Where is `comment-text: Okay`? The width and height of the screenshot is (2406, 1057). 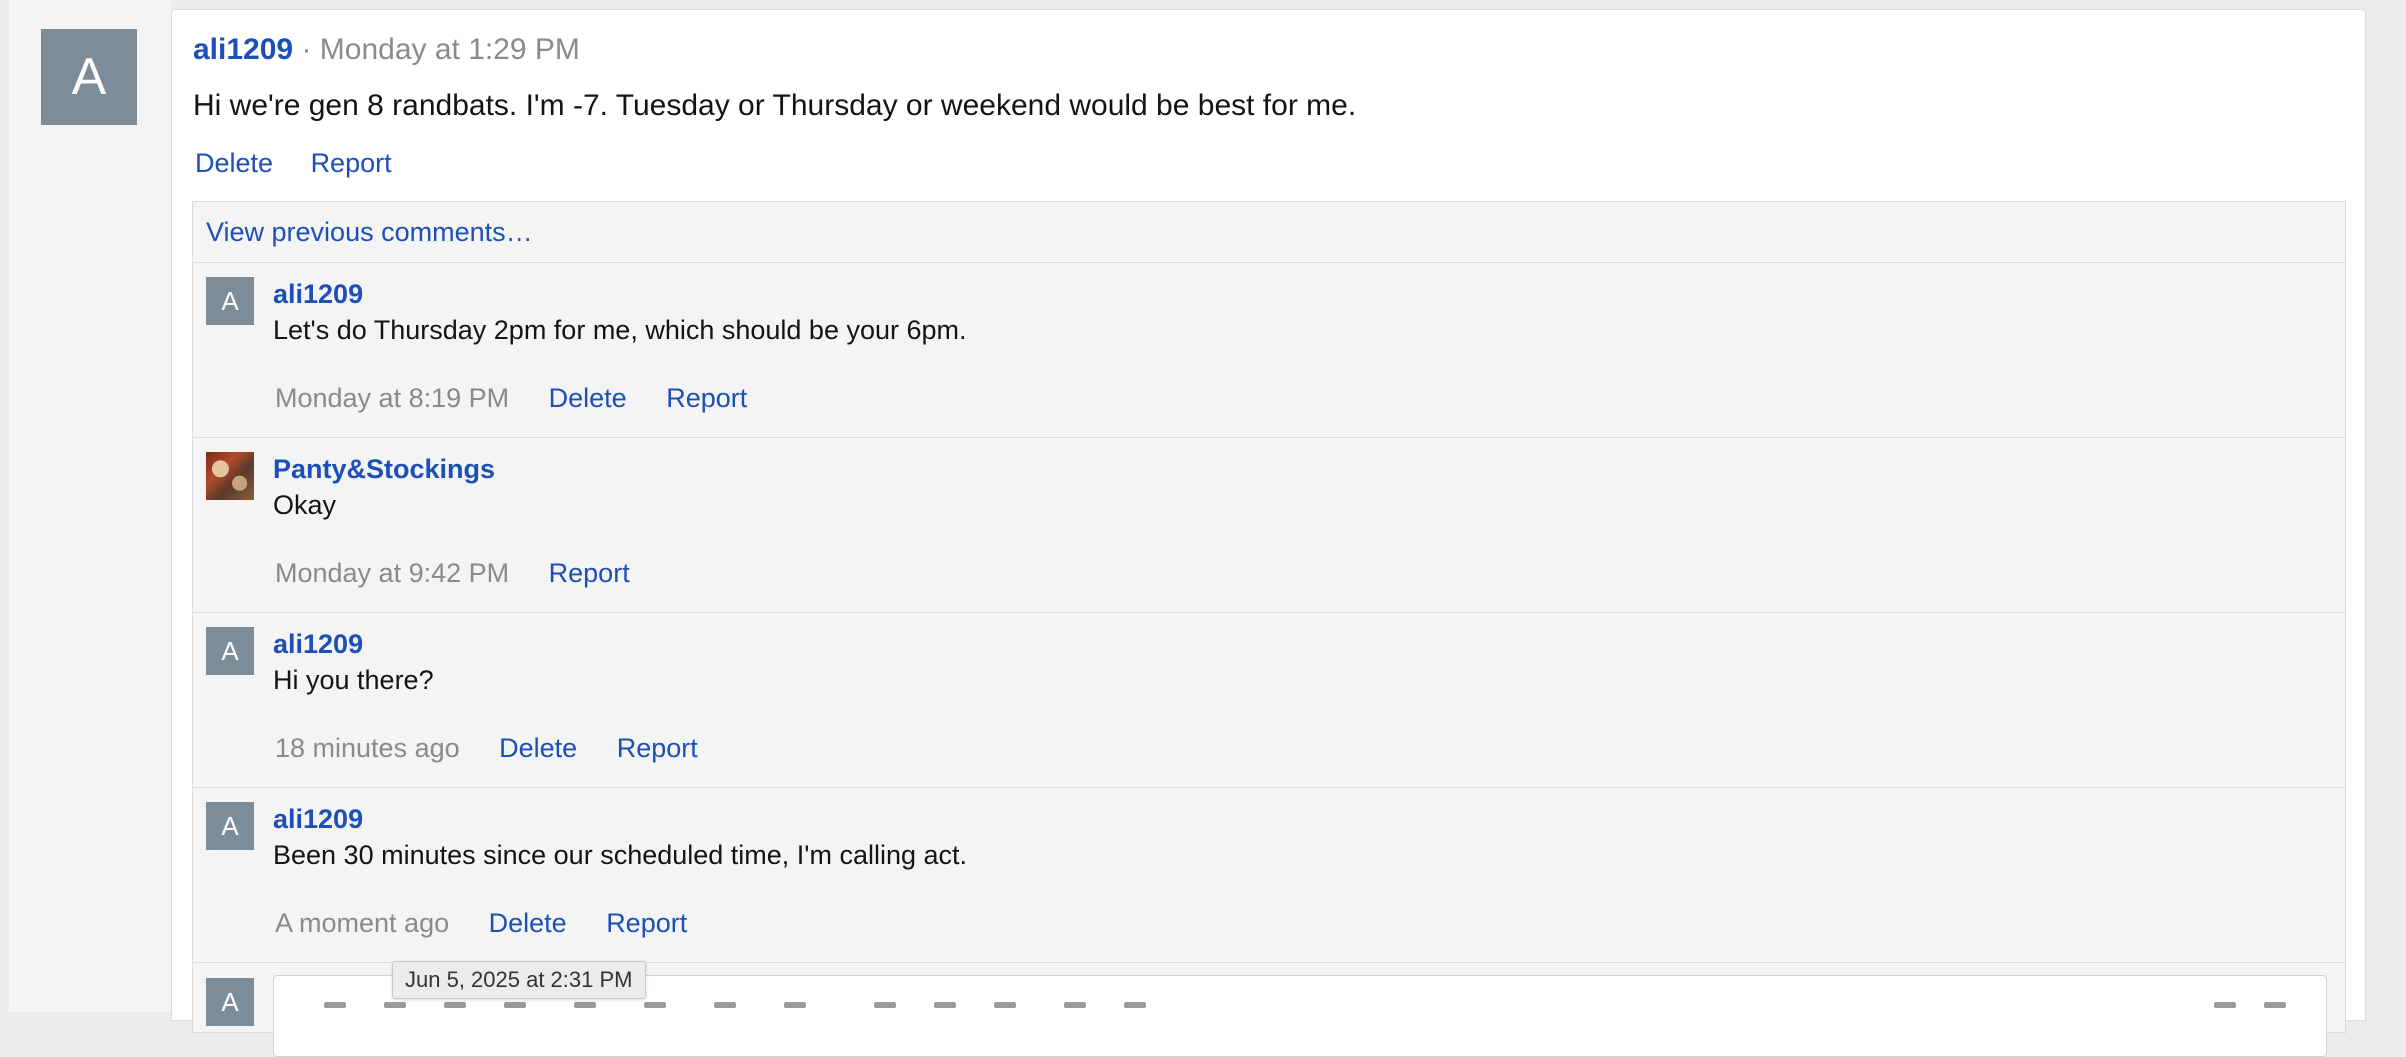
comment-text: Okay is located at coordinates (305, 505).